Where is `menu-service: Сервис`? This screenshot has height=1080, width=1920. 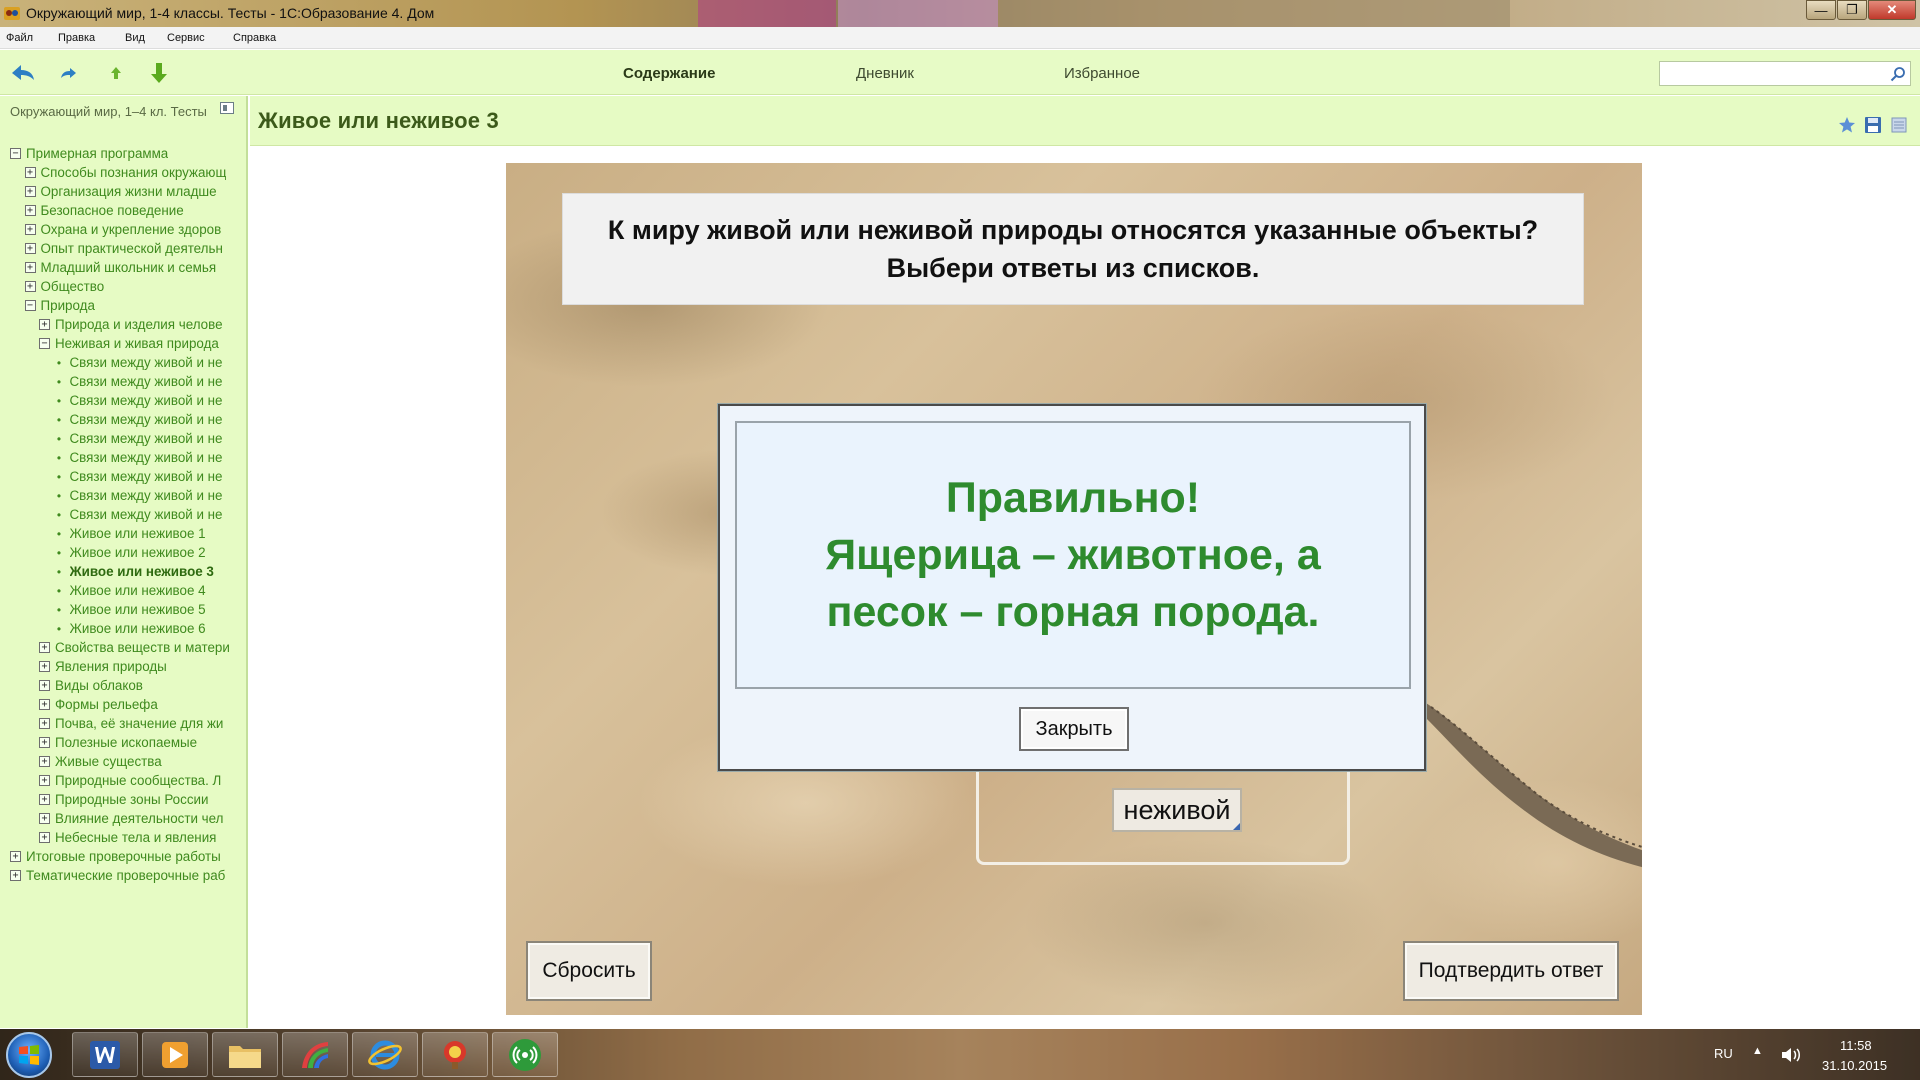
menu-service: Сервис is located at coordinates (186, 38).